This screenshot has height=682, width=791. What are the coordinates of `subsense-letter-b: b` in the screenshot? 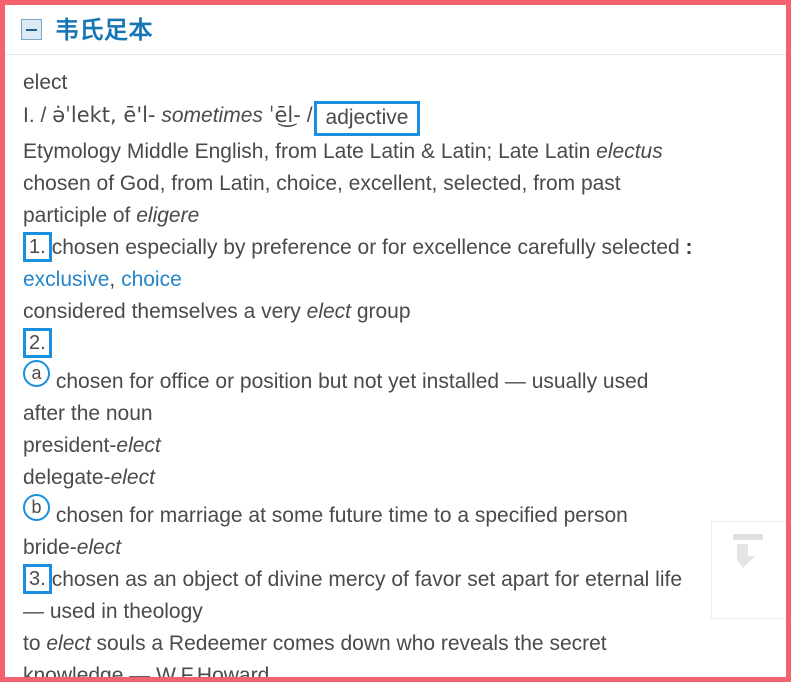 It's located at (36, 507).